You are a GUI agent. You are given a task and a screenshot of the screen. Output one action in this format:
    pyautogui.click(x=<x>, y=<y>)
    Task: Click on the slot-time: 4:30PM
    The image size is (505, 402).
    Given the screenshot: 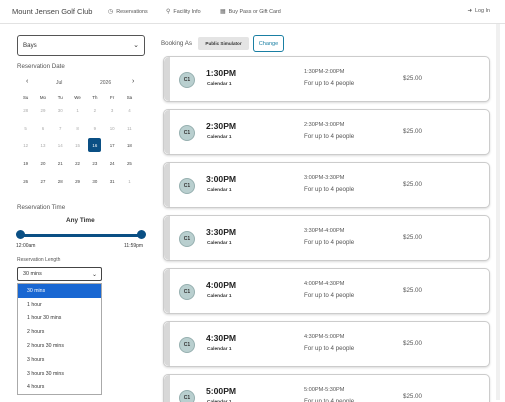 What is the action you would take?
    pyautogui.click(x=221, y=338)
    